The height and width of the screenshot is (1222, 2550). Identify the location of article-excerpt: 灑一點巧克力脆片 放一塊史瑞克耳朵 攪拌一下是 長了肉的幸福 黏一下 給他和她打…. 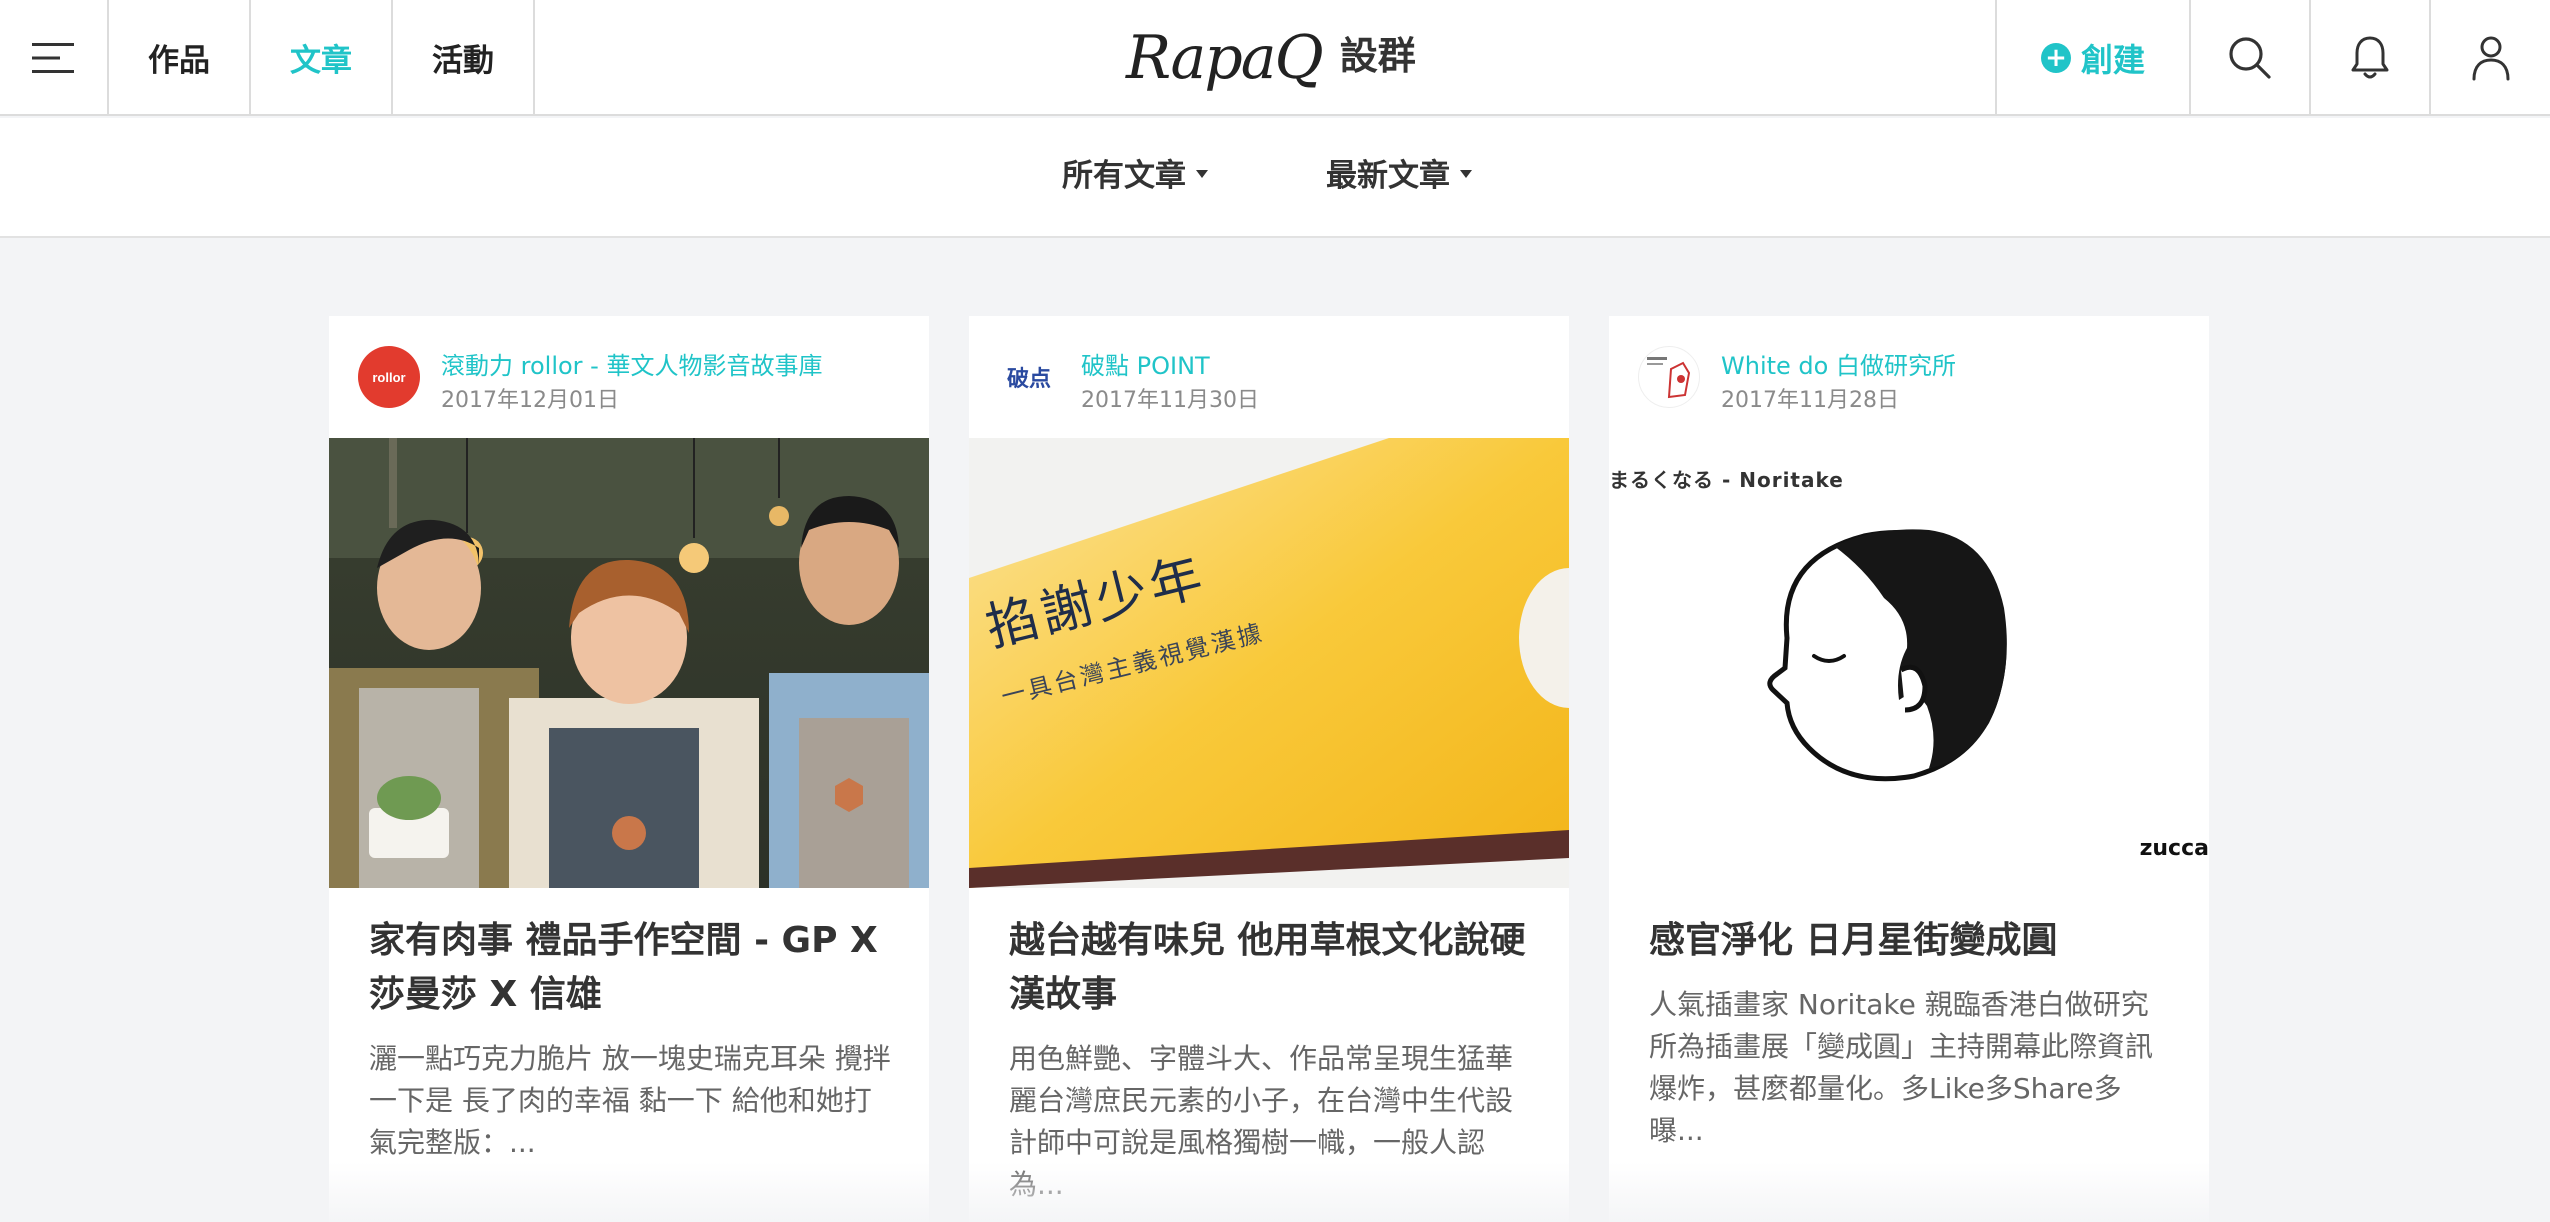
(630, 1100).